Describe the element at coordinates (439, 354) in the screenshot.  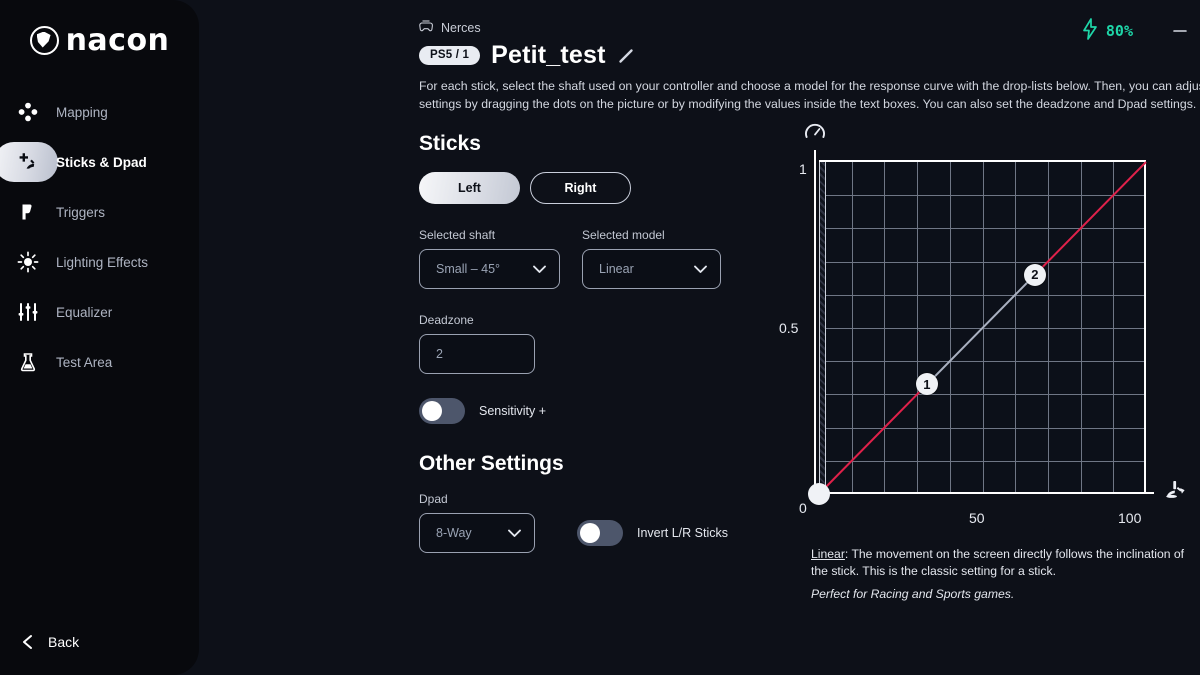
I see `deadzone-value: 2` at that location.